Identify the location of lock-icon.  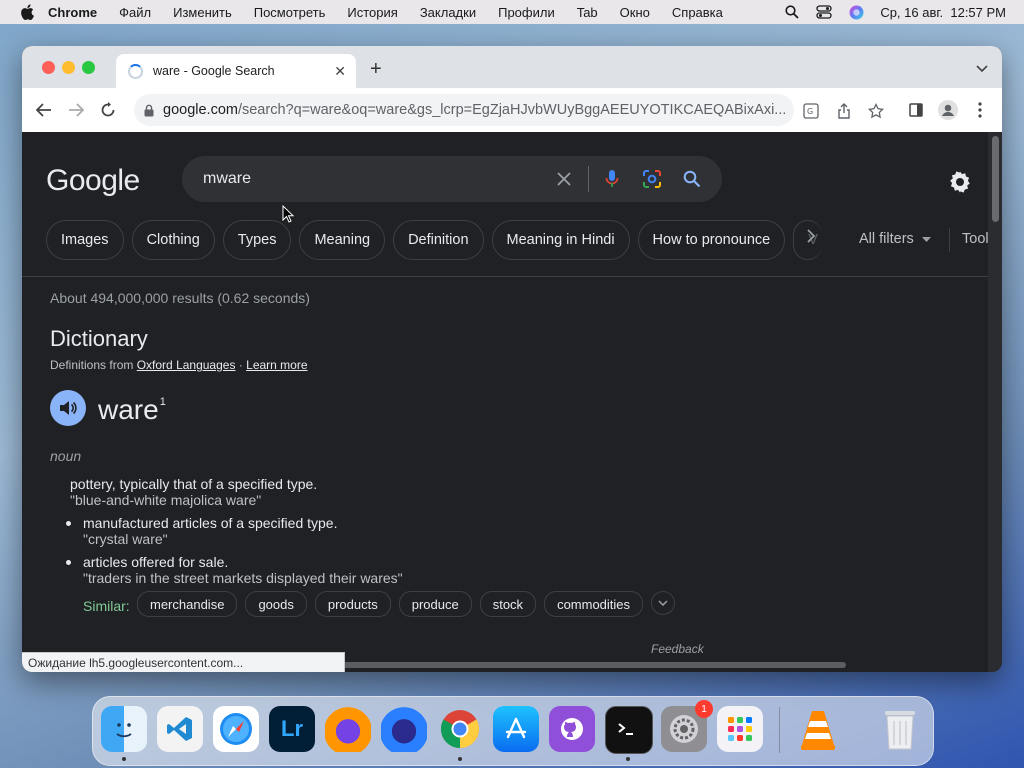
(149, 110).